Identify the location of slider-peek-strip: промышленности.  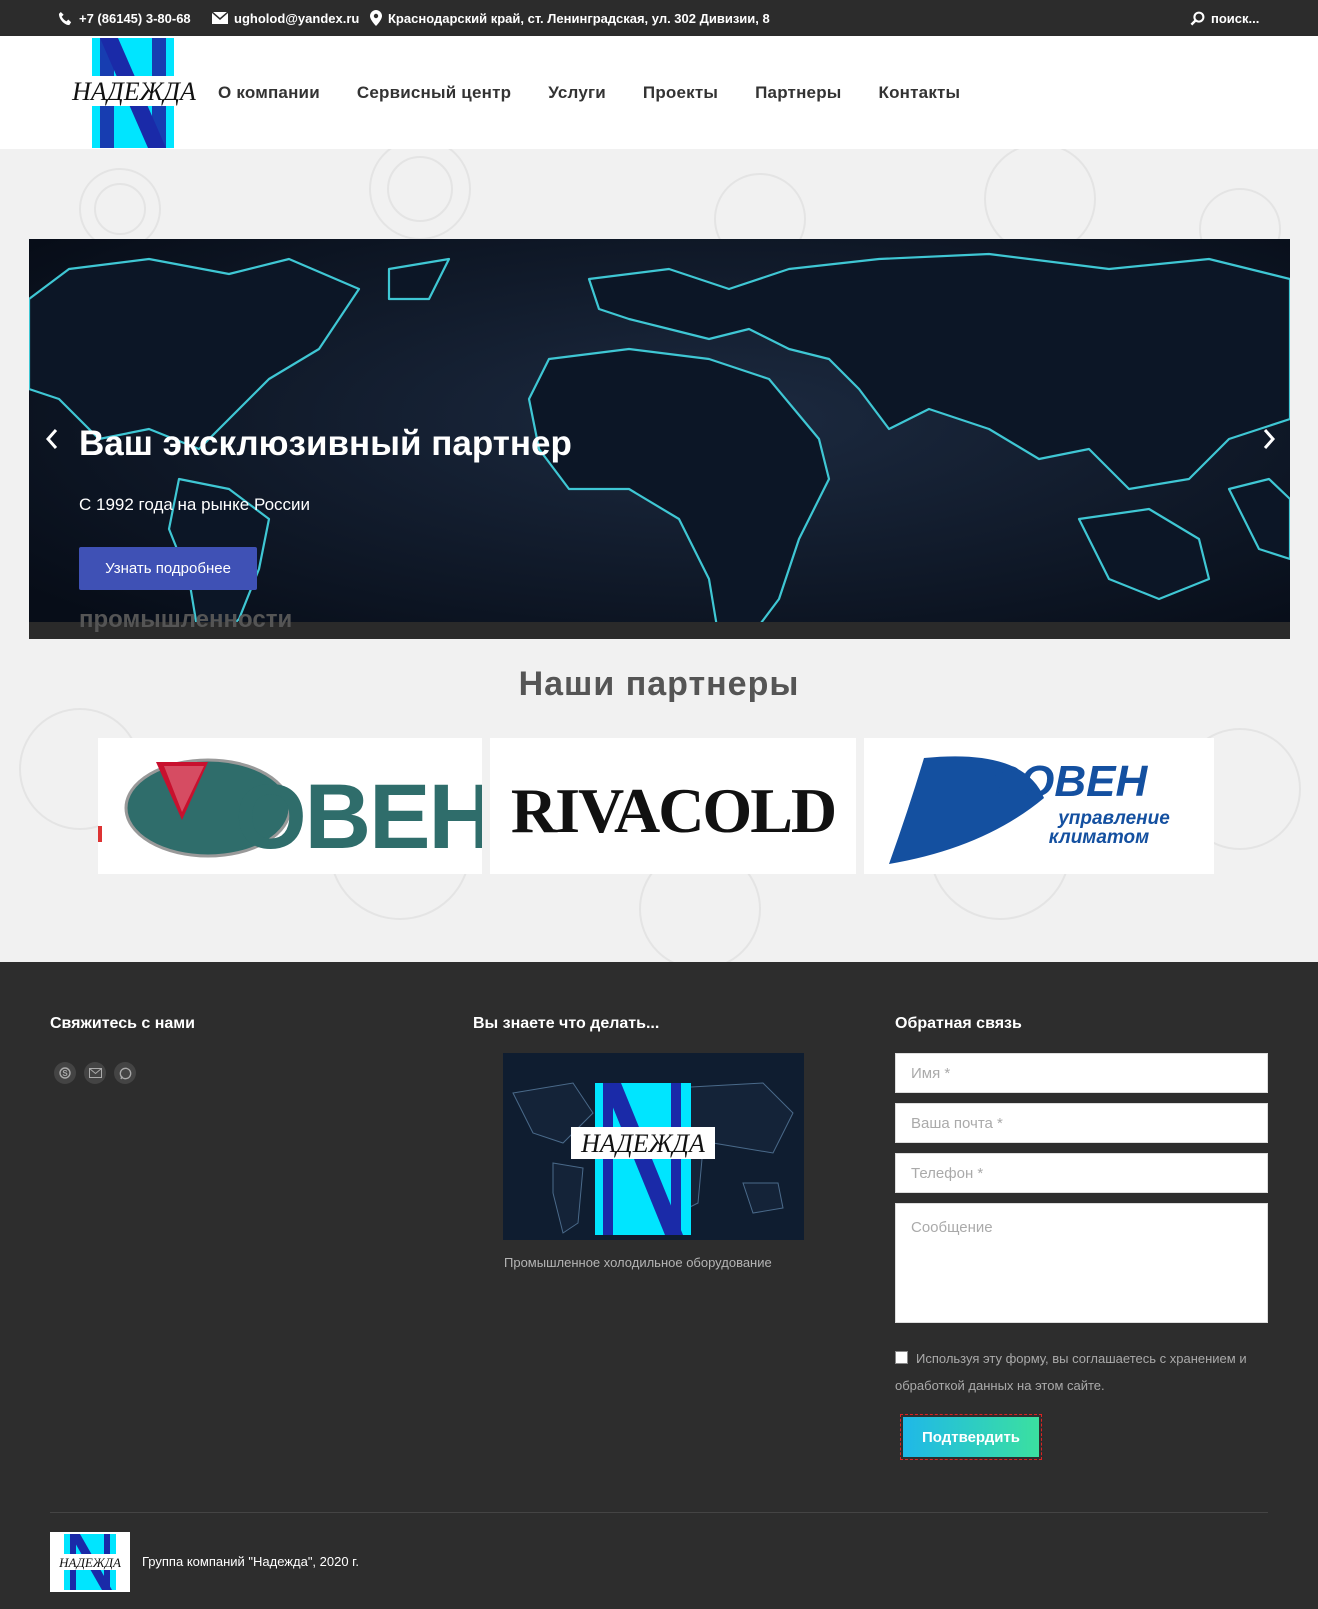
(659, 623).